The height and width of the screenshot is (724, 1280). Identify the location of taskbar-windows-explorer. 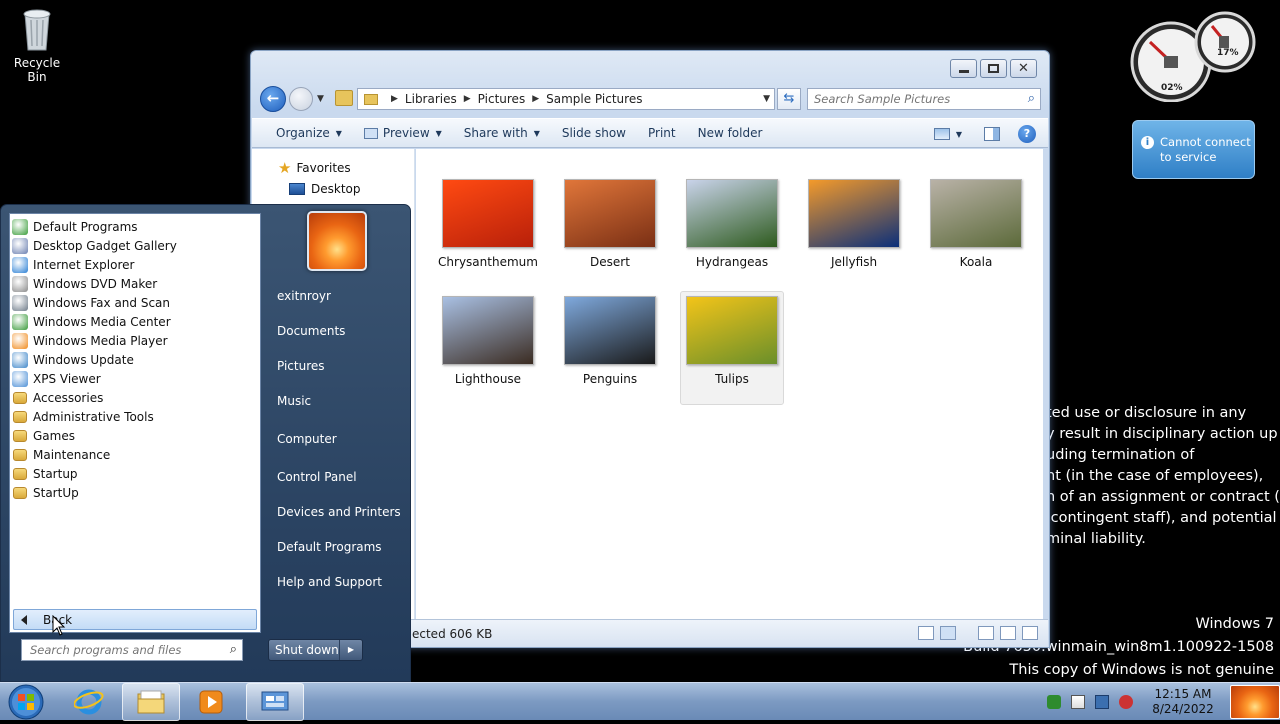
(151, 702).